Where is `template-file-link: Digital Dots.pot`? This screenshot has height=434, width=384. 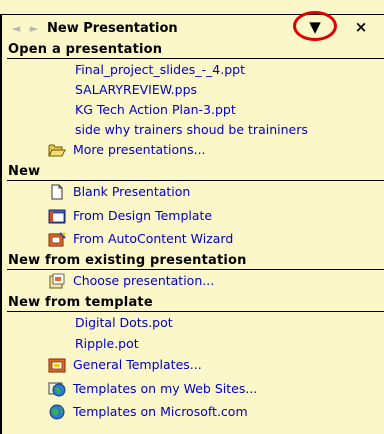
template-file-link: Digital Dots.pot is located at coordinates (124, 323).